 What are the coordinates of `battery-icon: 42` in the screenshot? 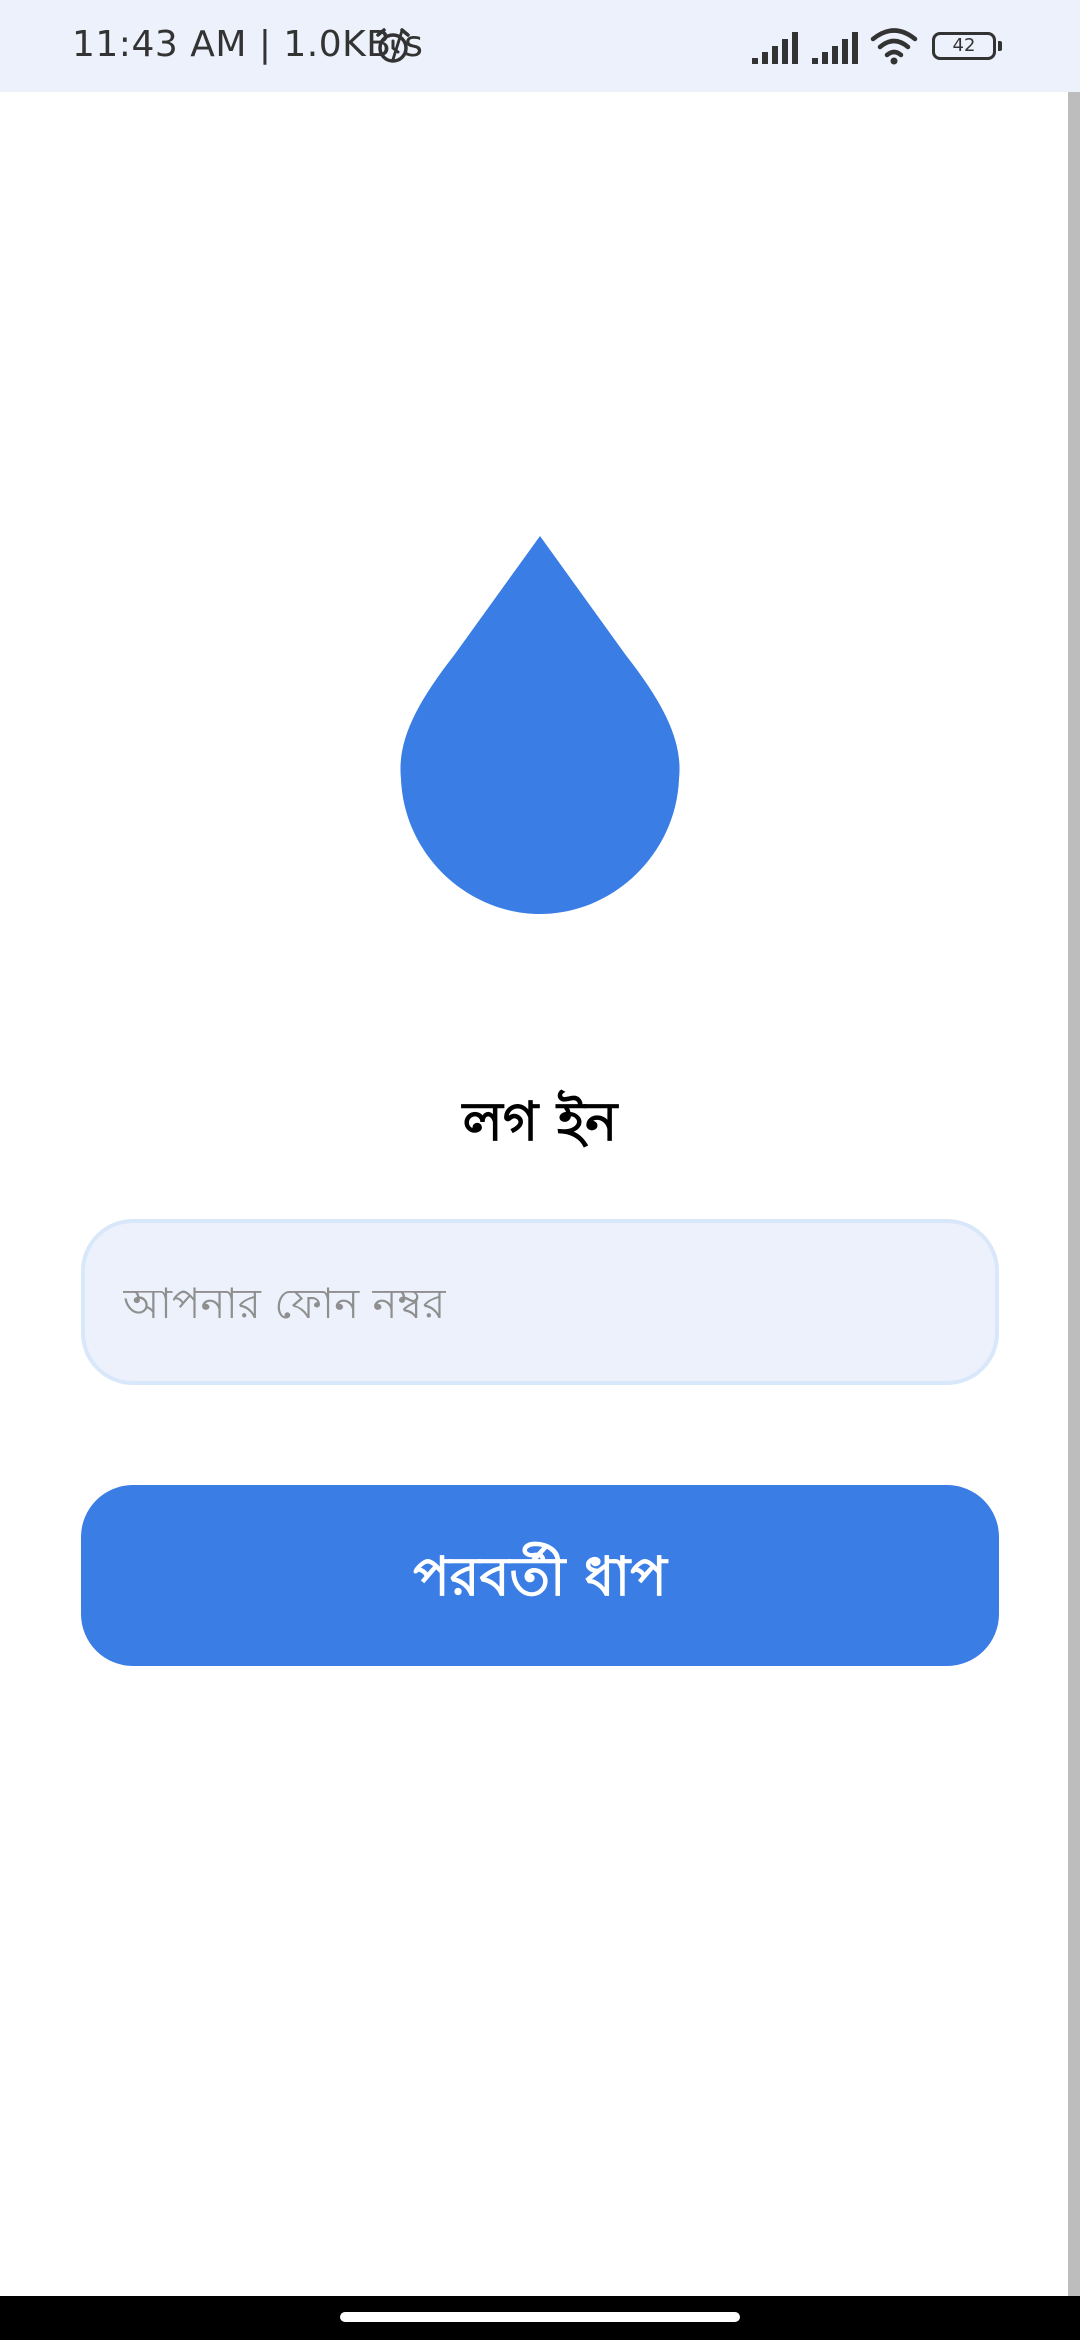 It's located at (967, 46).